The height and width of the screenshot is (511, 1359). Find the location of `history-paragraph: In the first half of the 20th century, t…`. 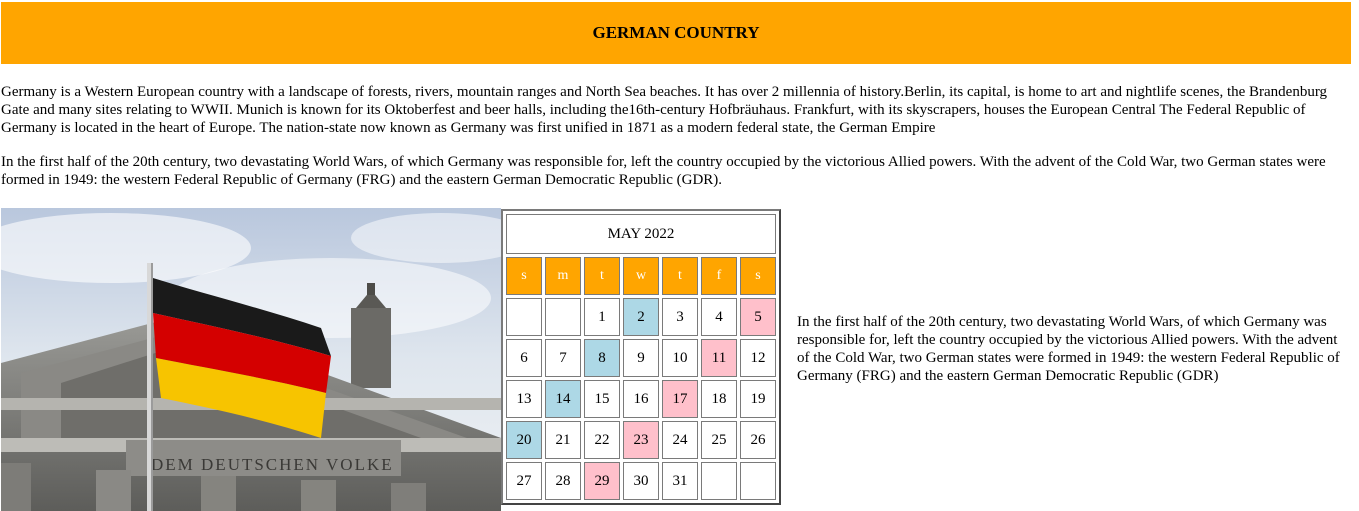

history-paragraph: In the first half of the 20th century, t… is located at coordinates (663, 171).